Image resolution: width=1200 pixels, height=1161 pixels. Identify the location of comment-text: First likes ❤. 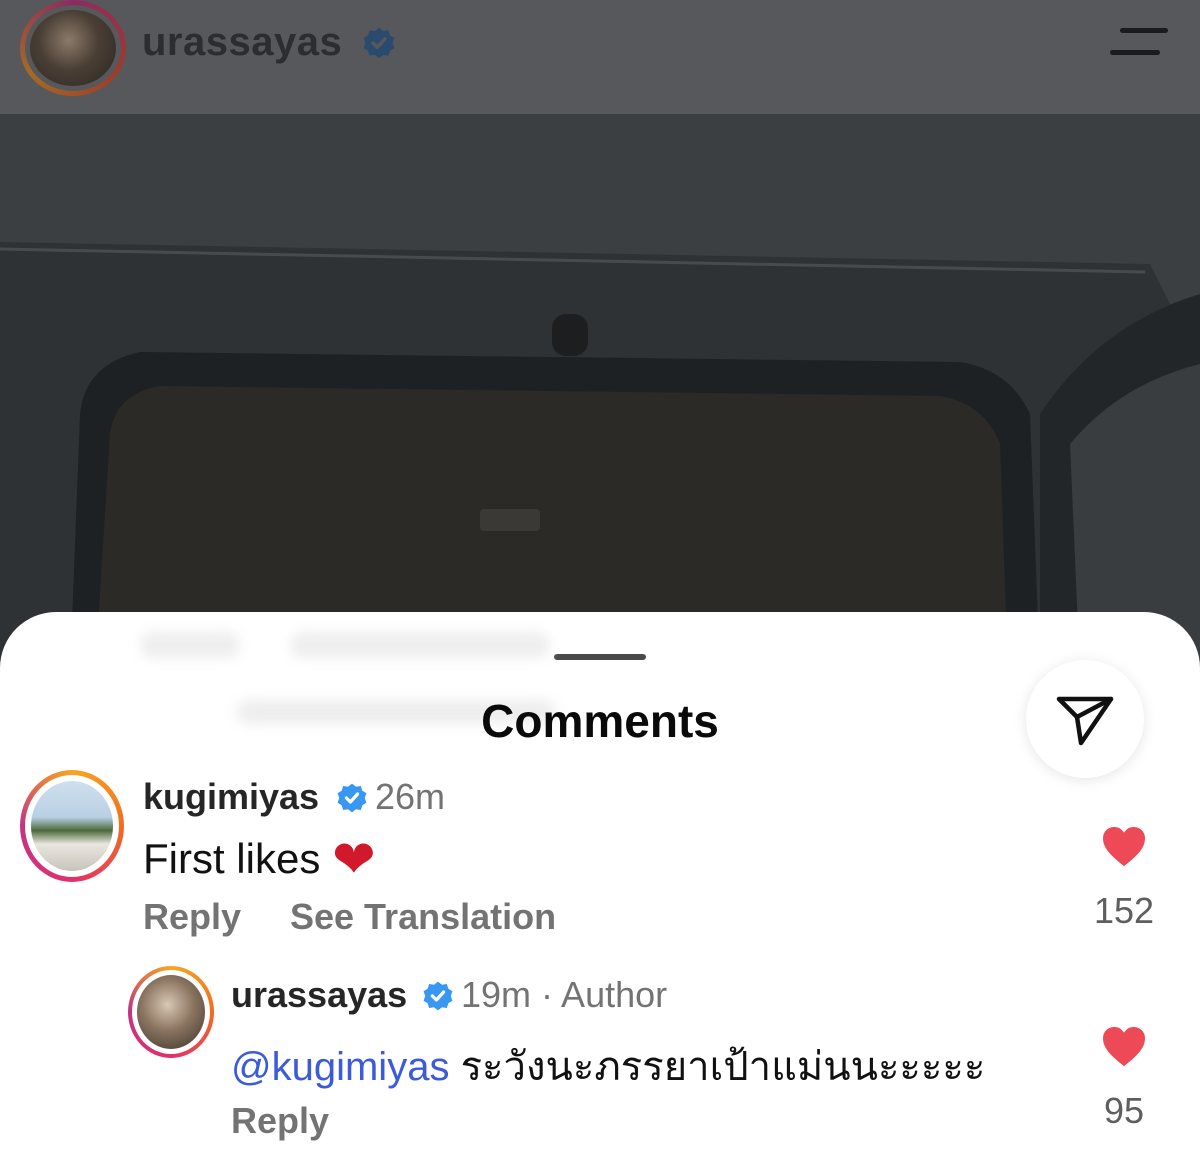
(259, 860).